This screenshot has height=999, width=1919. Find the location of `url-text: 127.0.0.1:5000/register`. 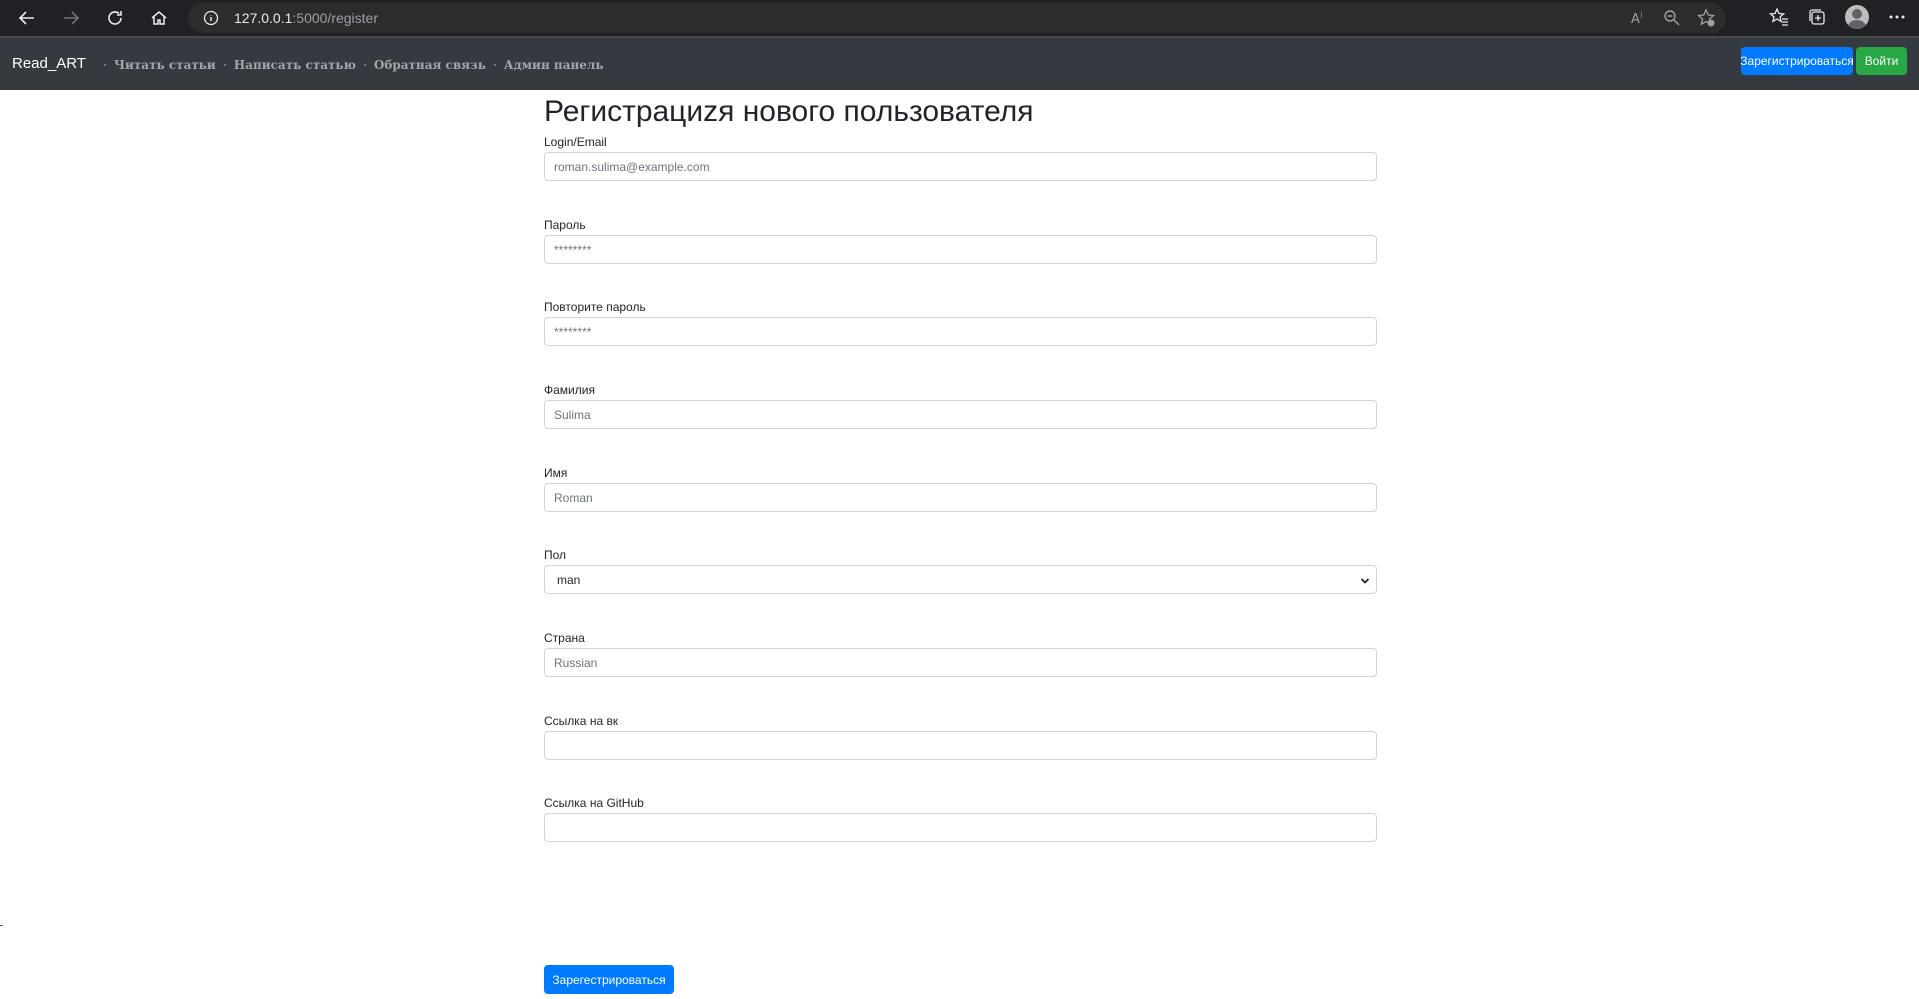

url-text: 127.0.0.1:5000/register is located at coordinates (306, 18).